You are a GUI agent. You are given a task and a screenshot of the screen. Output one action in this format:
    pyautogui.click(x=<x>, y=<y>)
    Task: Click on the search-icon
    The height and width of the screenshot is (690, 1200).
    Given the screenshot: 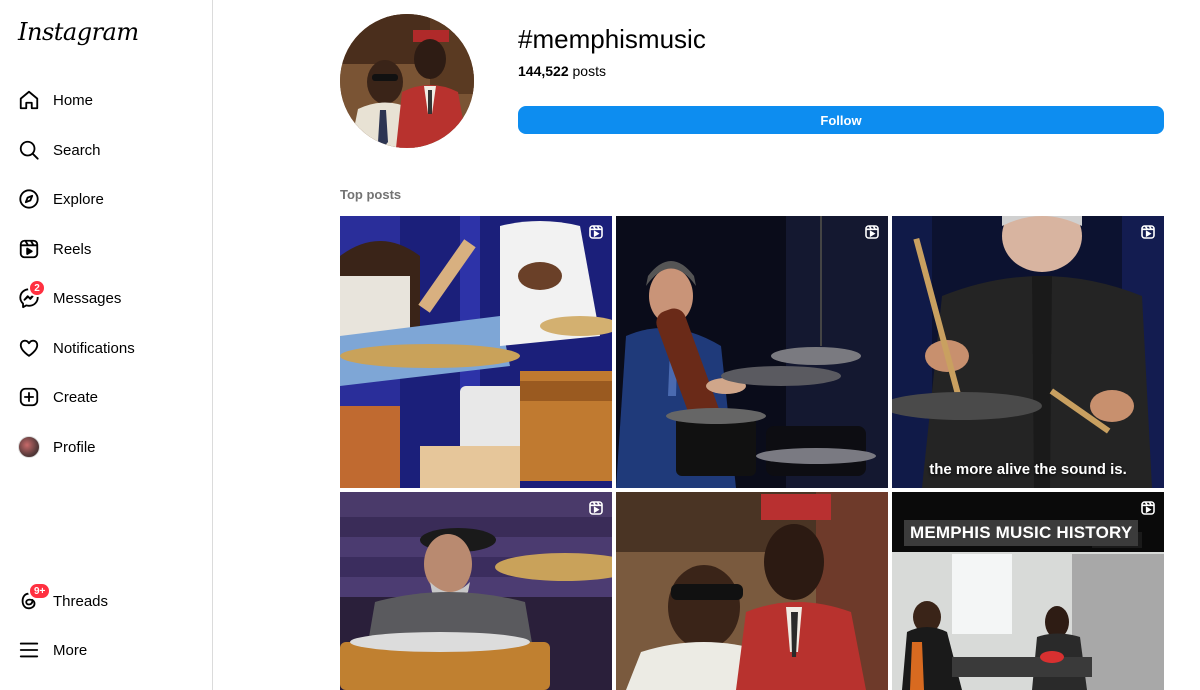 What is the action you would take?
    pyautogui.click(x=29, y=150)
    